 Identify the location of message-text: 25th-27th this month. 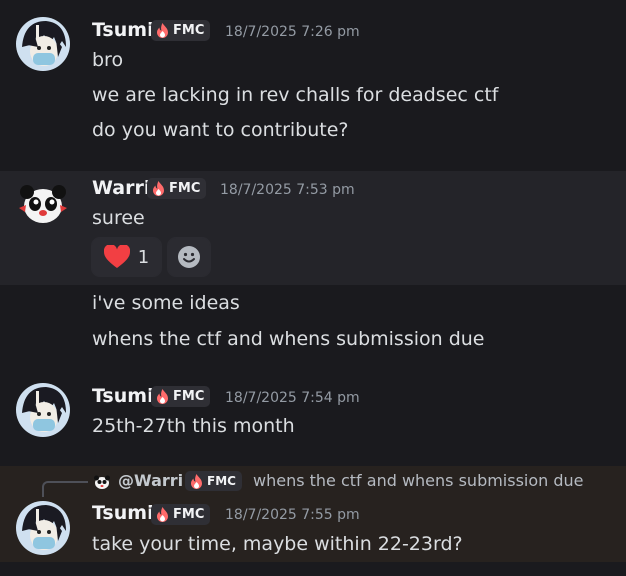
(193, 426).